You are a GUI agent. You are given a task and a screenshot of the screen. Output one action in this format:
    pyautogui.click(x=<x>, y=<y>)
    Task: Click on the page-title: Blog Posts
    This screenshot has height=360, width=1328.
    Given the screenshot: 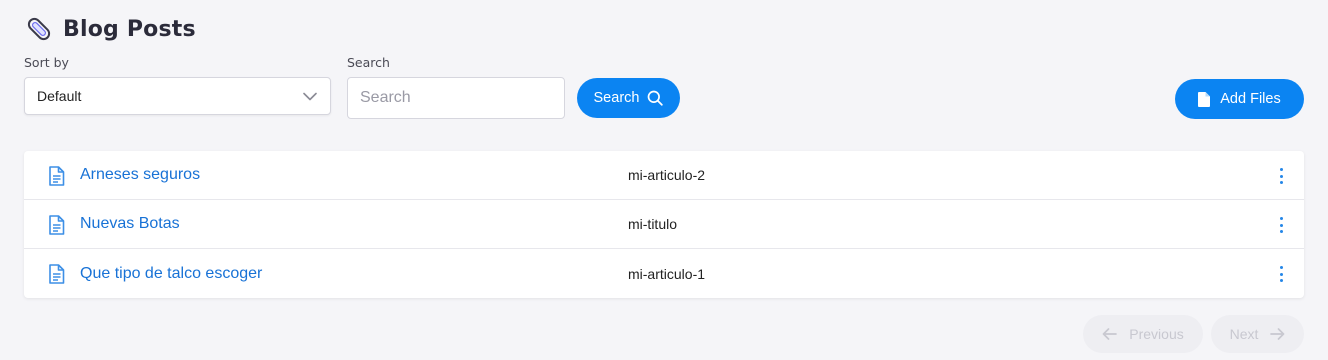 What is the action you would take?
    pyautogui.click(x=129, y=29)
    